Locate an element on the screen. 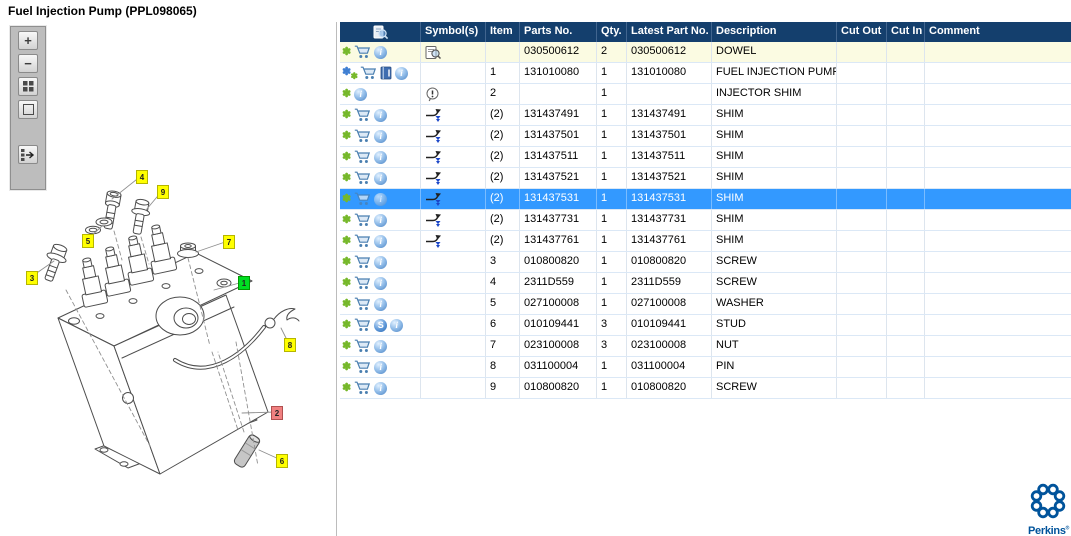 This screenshot has width=1071, height=536. callout-6: 6 is located at coordinates (282, 461).